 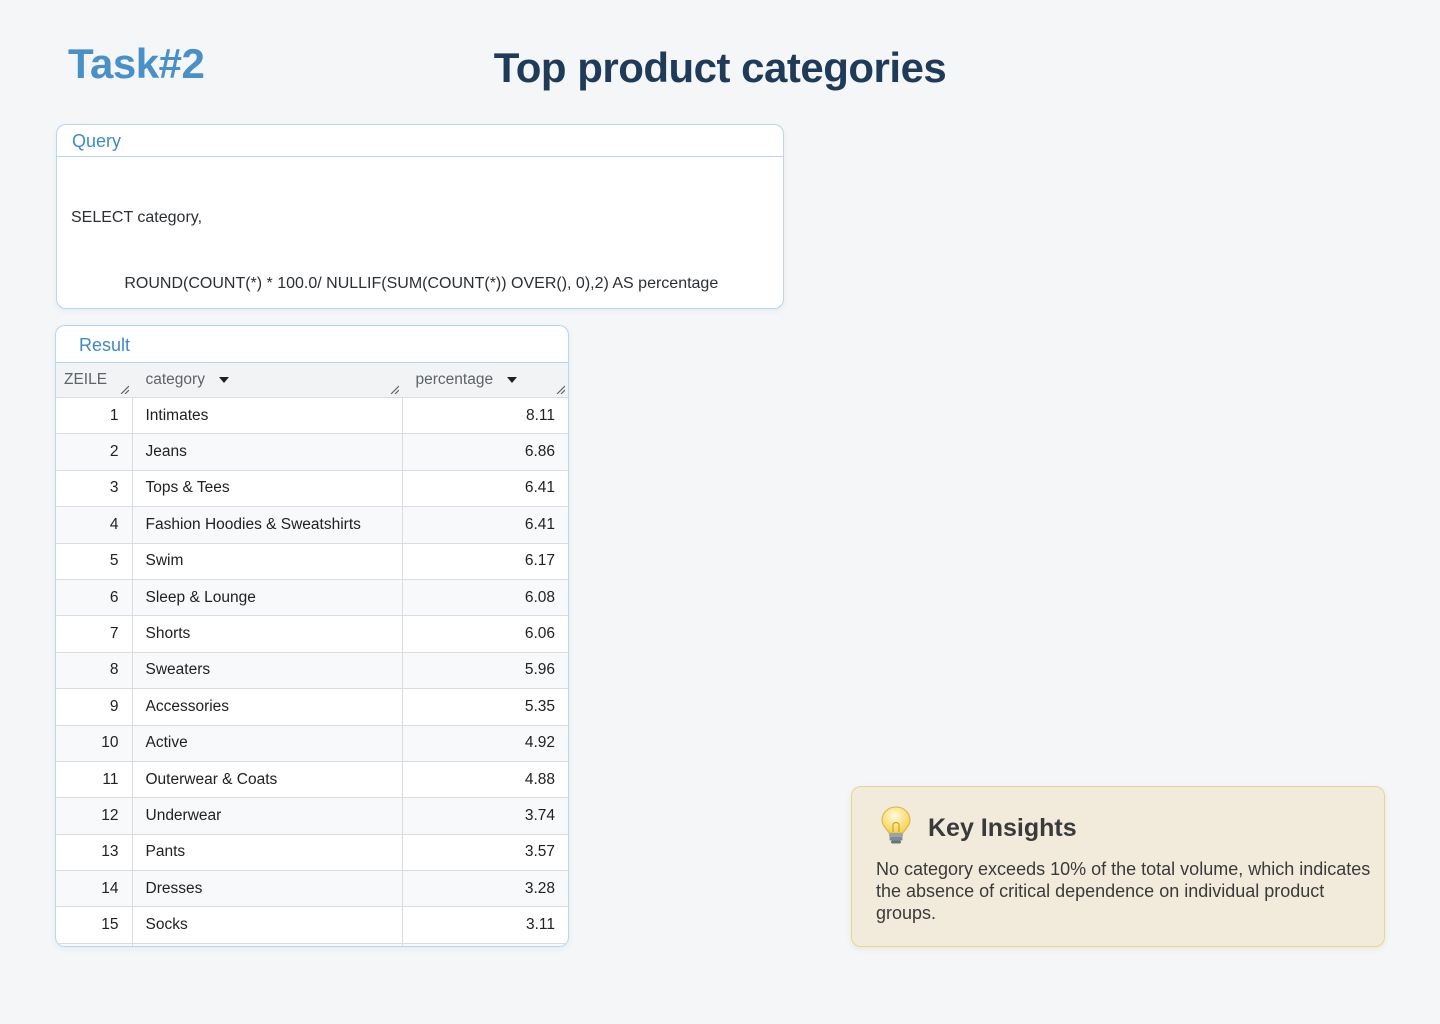 I want to click on table-row: 7 Shorts 6.06, so click(x=312, y=634).